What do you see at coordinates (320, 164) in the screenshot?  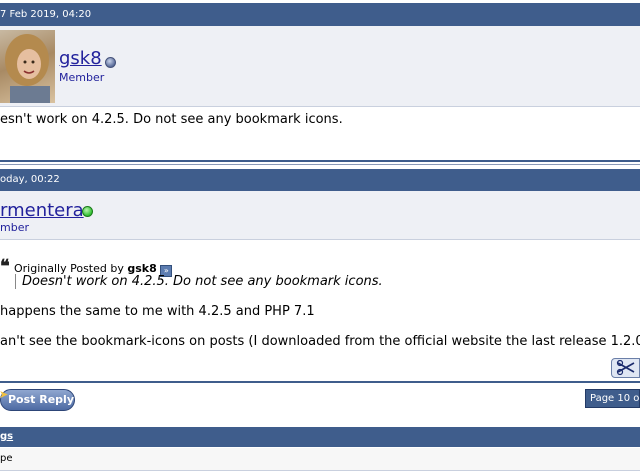 I see `post1-separator-thin` at bounding box center [320, 164].